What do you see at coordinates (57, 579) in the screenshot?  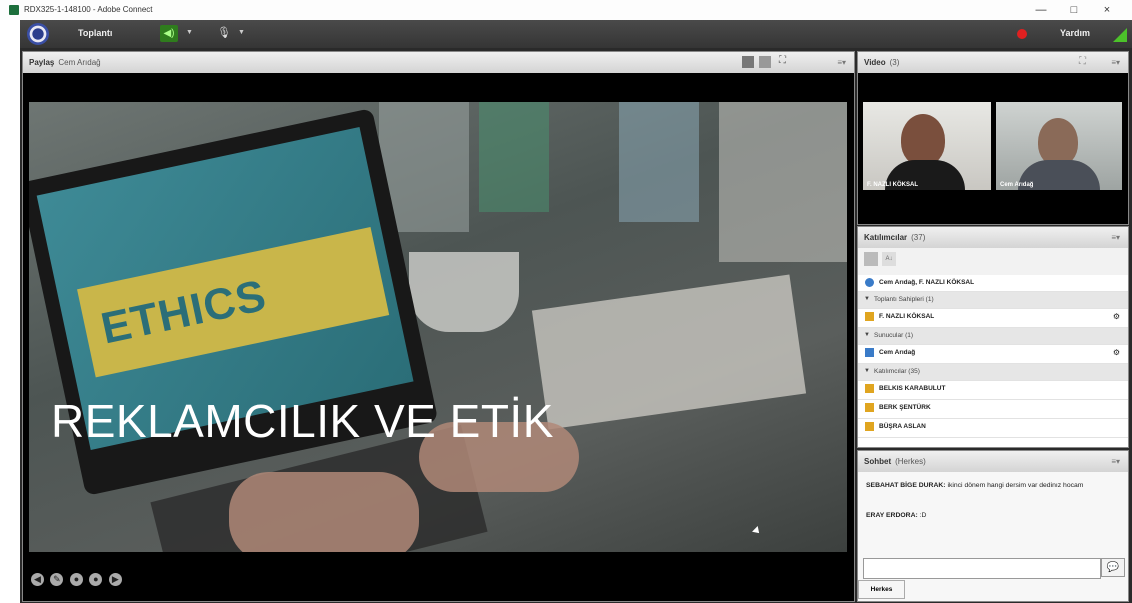 I see `pointer-icon: ✎` at bounding box center [57, 579].